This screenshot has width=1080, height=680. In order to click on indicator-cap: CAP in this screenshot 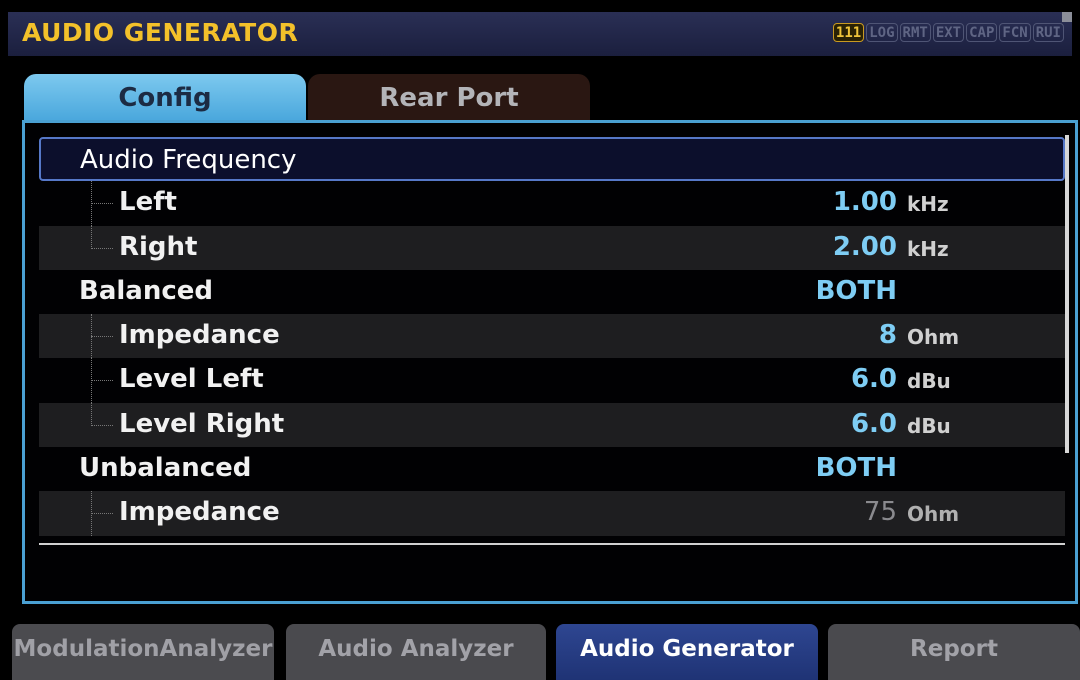, I will do `click(982, 32)`.